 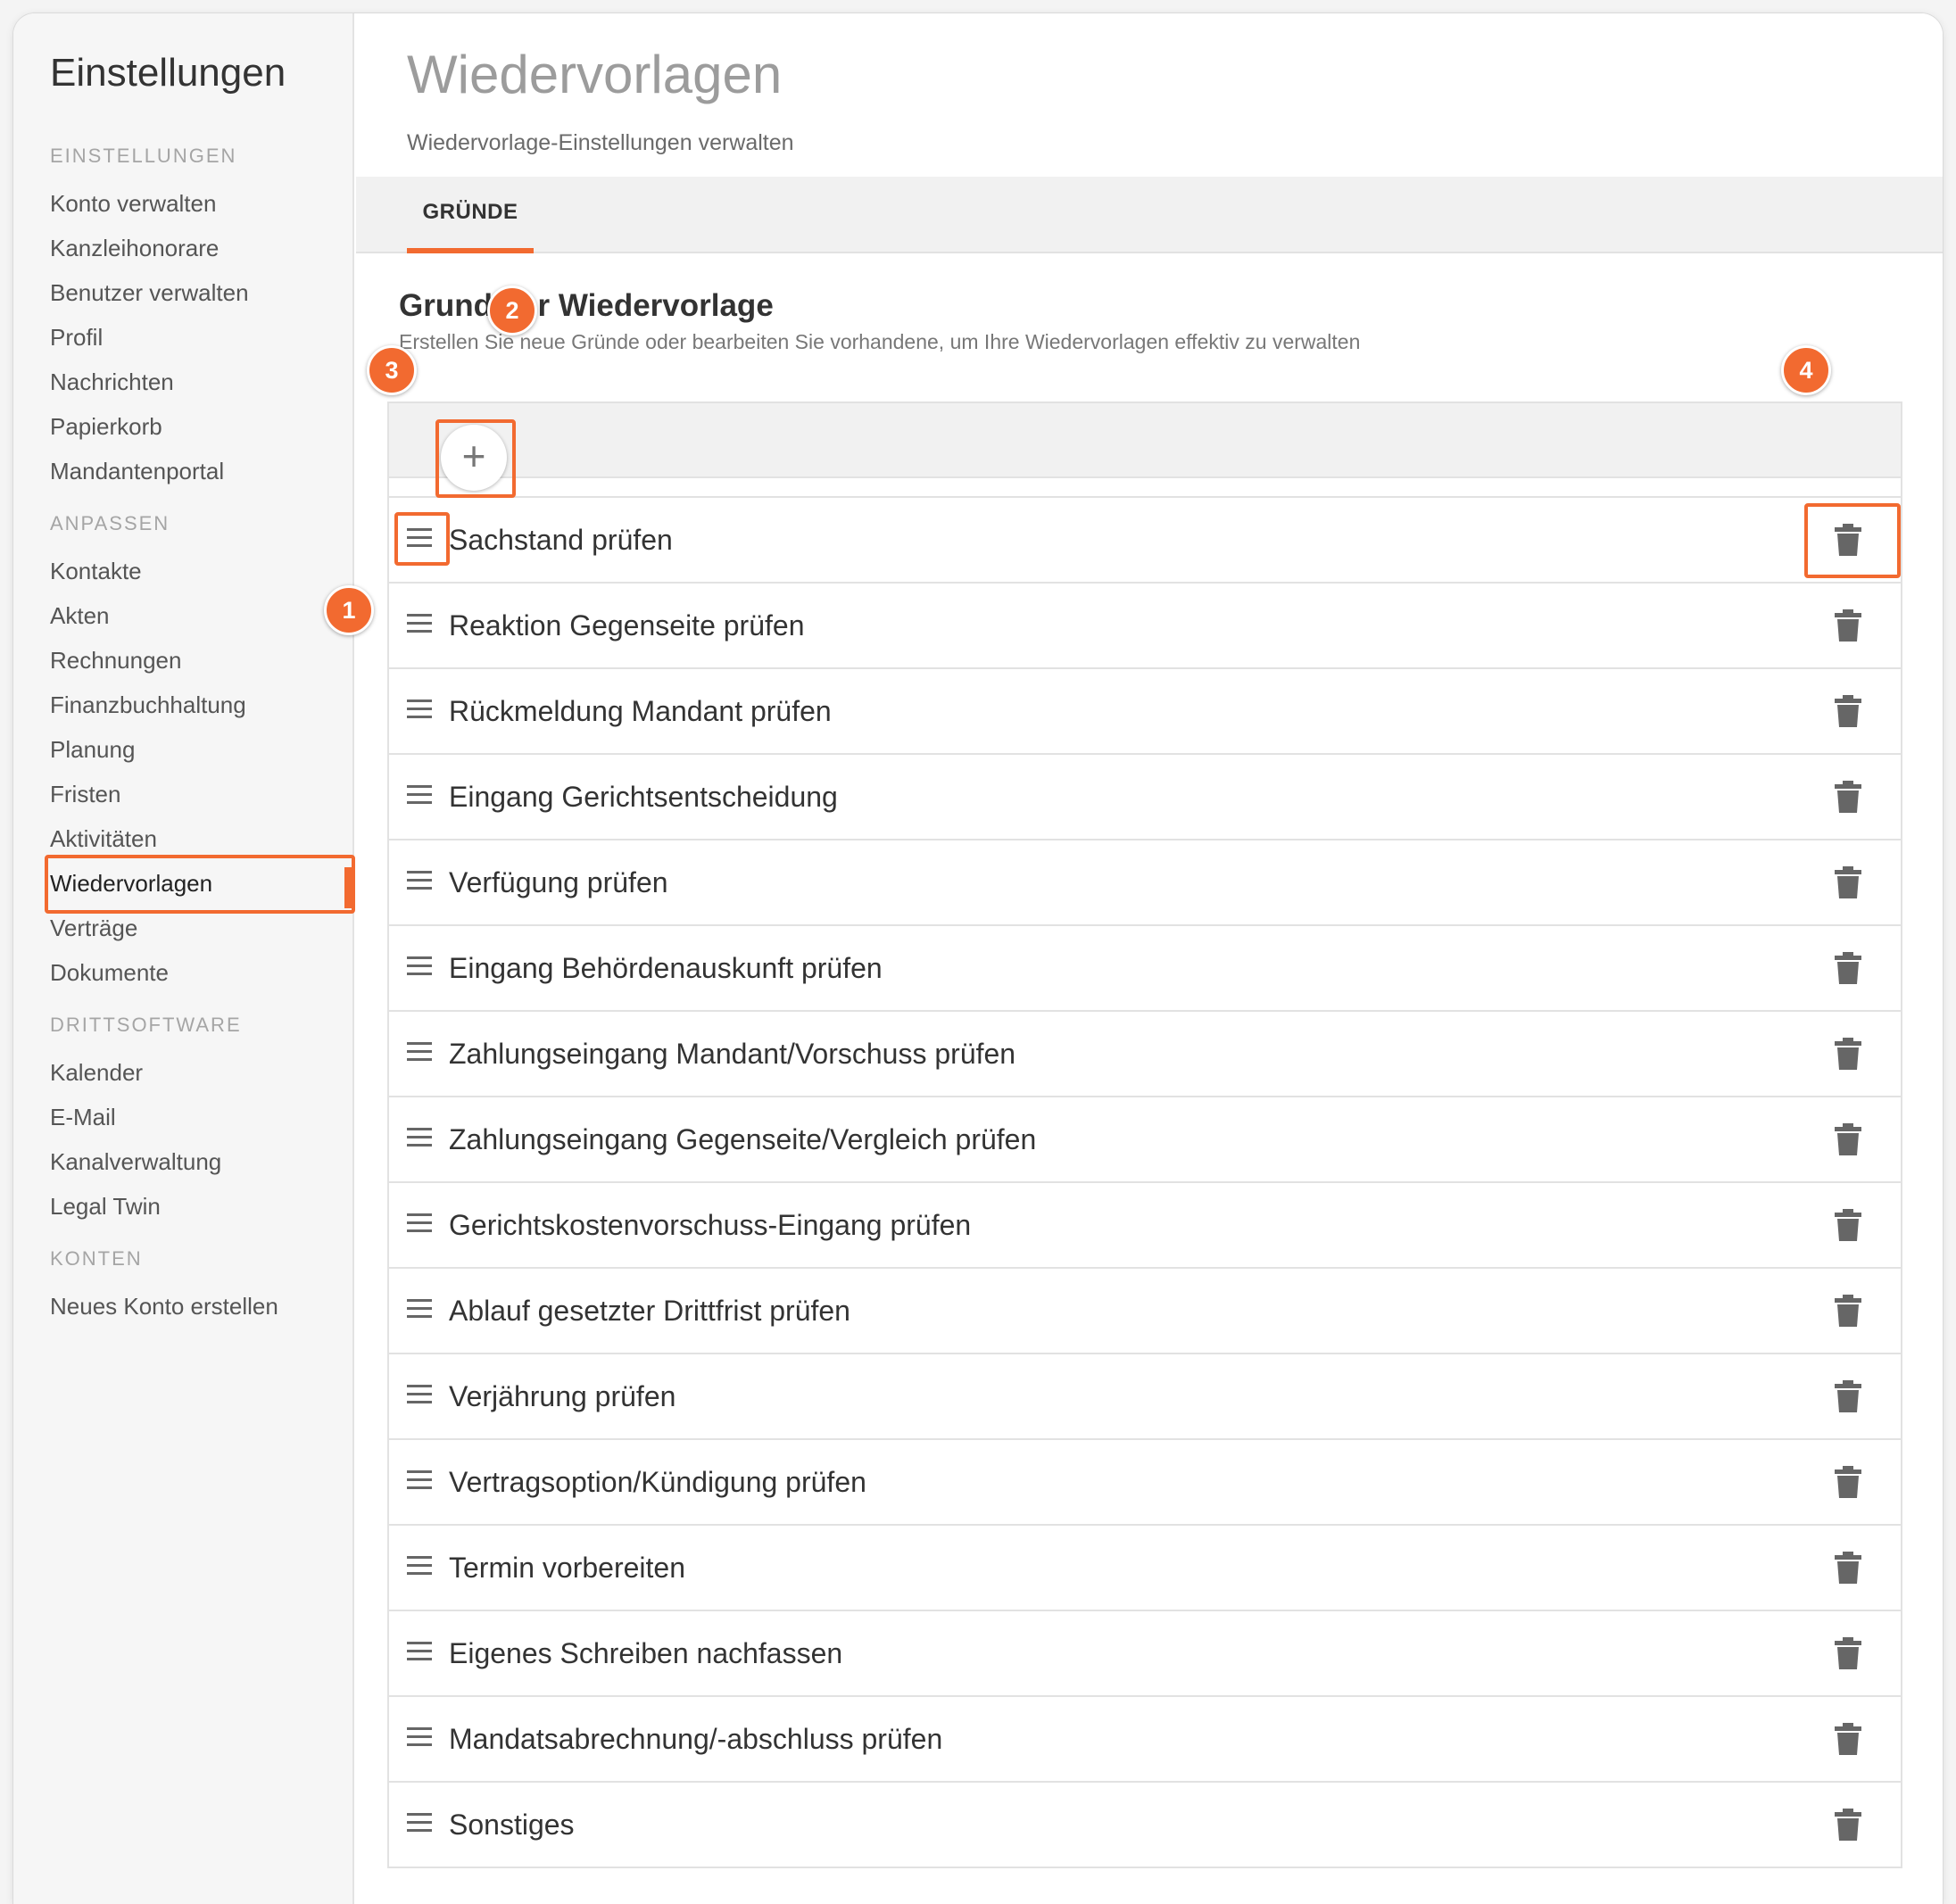 I want to click on reason-label: Eingang Gerichtsentscheidung, so click(x=643, y=797).